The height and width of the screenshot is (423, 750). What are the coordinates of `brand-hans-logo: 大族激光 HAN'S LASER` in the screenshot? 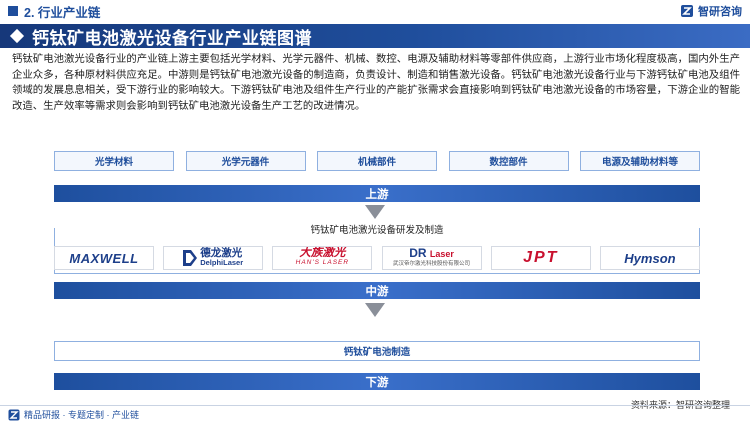 It's located at (322, 258).